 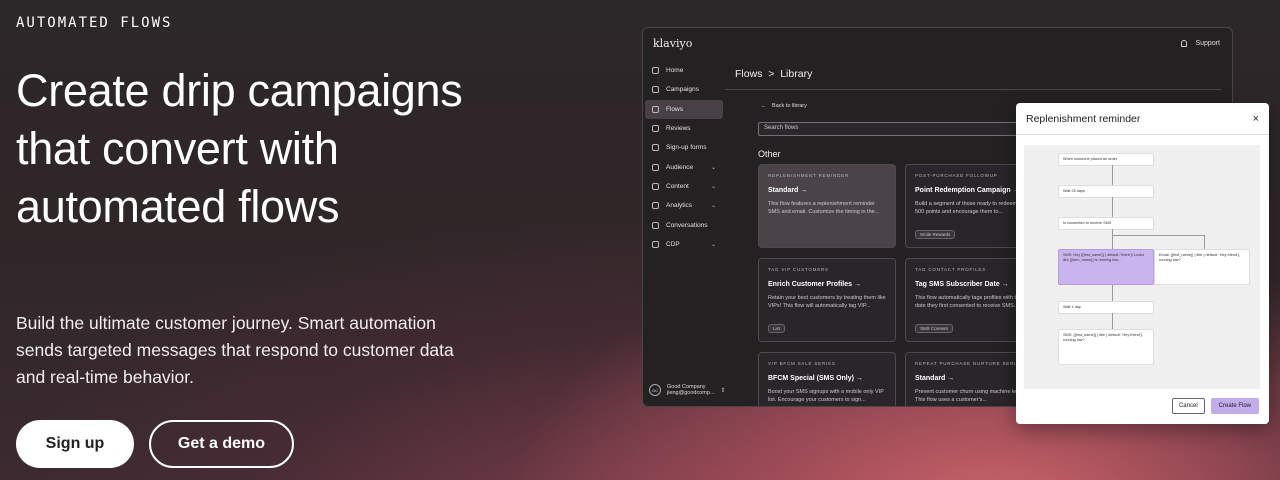 I want to click on wait-node: Wait 1 day, so click(x=1106, y=307).